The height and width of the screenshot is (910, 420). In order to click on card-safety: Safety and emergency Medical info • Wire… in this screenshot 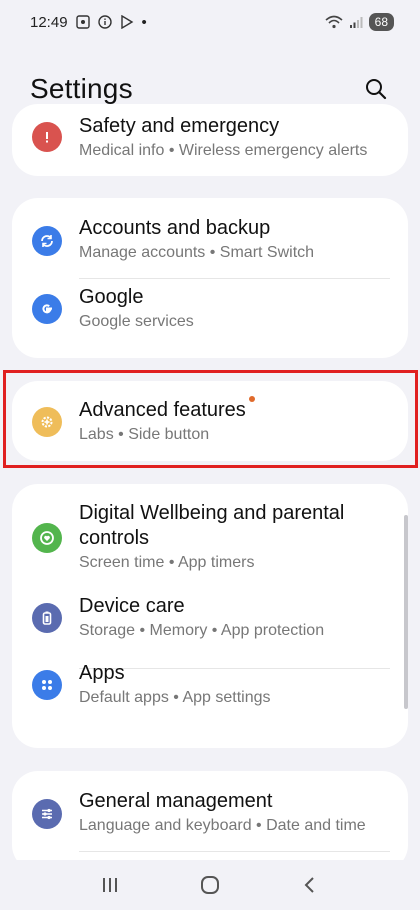, I will do `click(210, 140)`.